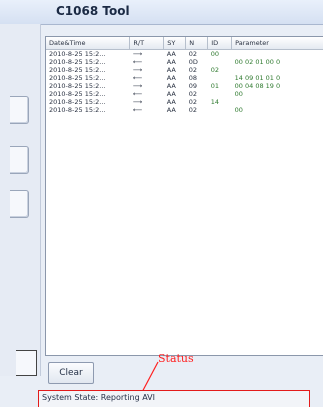 Image resolution: width=323 pixels, height=407 pixels. What do you see at coordinates (257, 86) in the screenshot?
I see `table-cell: 00 04 08 19 0` at bounding box center [257, 86].